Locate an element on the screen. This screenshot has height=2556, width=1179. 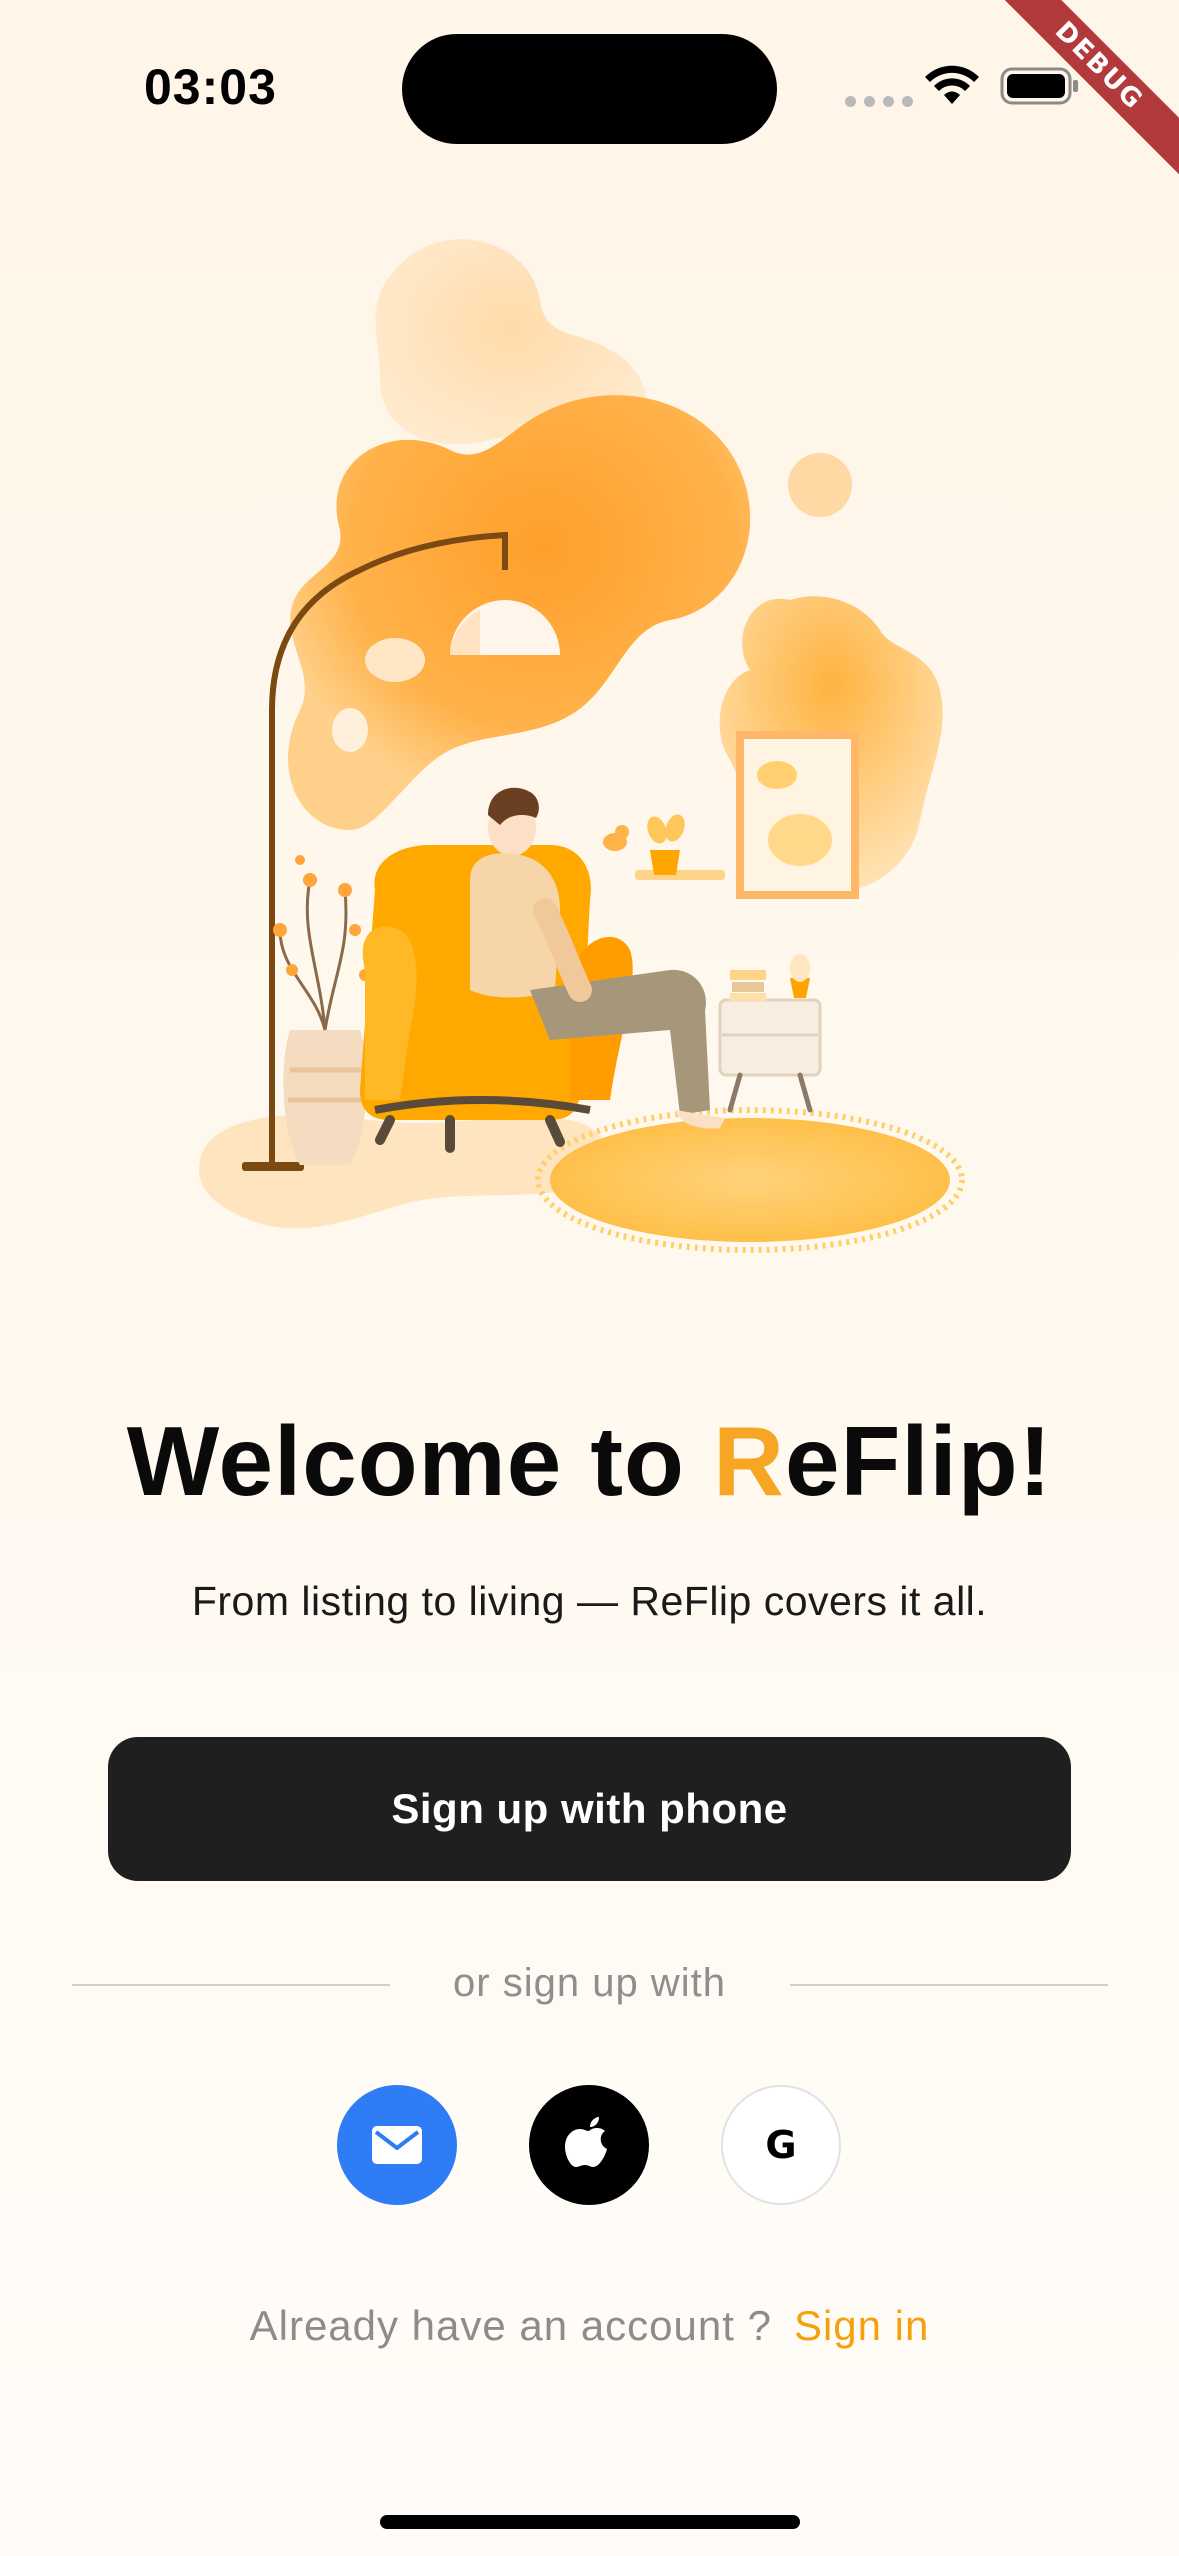
home-indicator is located at coordinates (590, 2522).